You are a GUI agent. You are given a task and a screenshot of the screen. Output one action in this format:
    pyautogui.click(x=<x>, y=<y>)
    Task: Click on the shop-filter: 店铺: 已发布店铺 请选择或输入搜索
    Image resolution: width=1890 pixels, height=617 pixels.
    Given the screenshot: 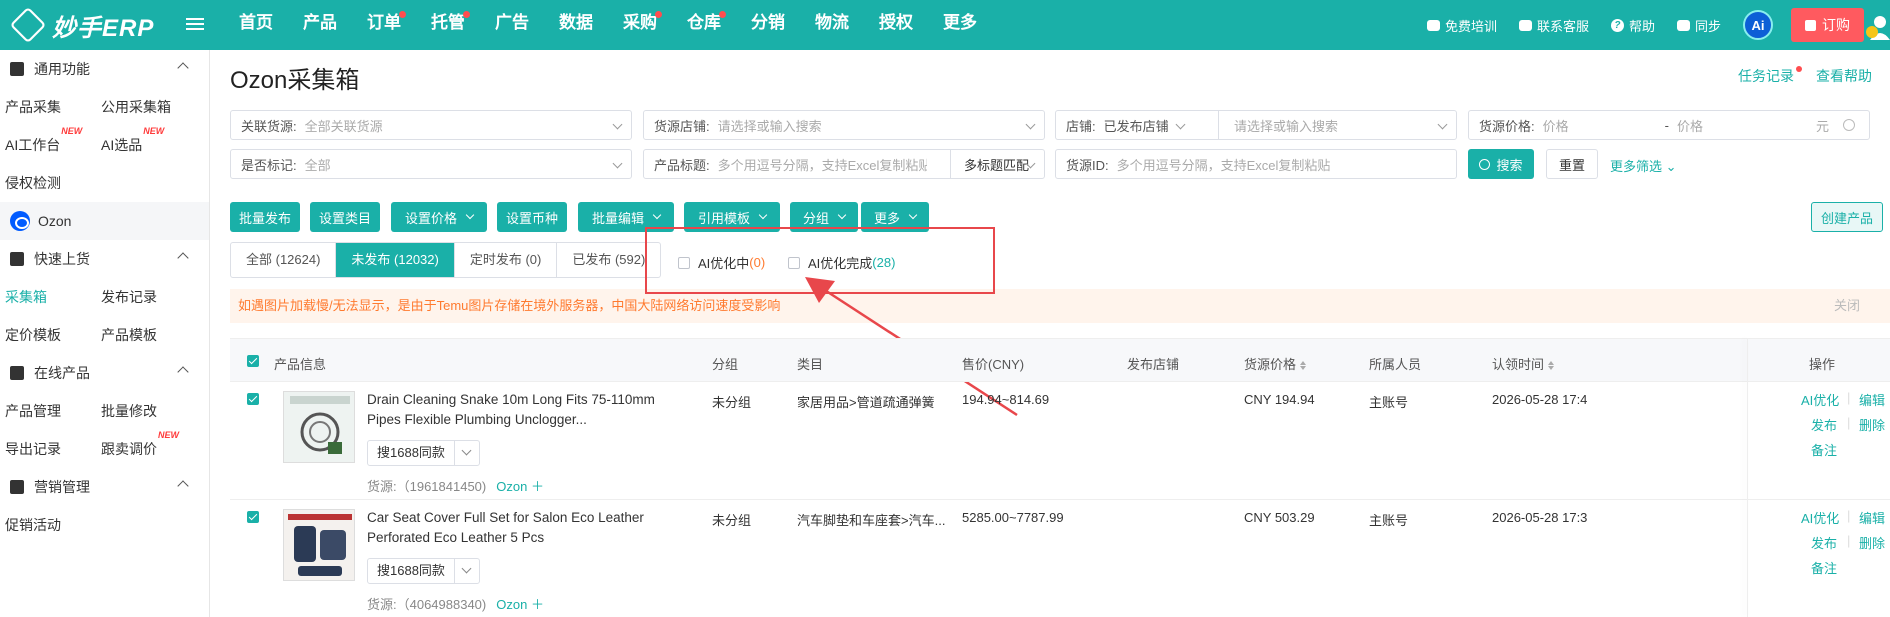 What is the action you would take?
    pyautogui.click(x=1256, y=125)
    